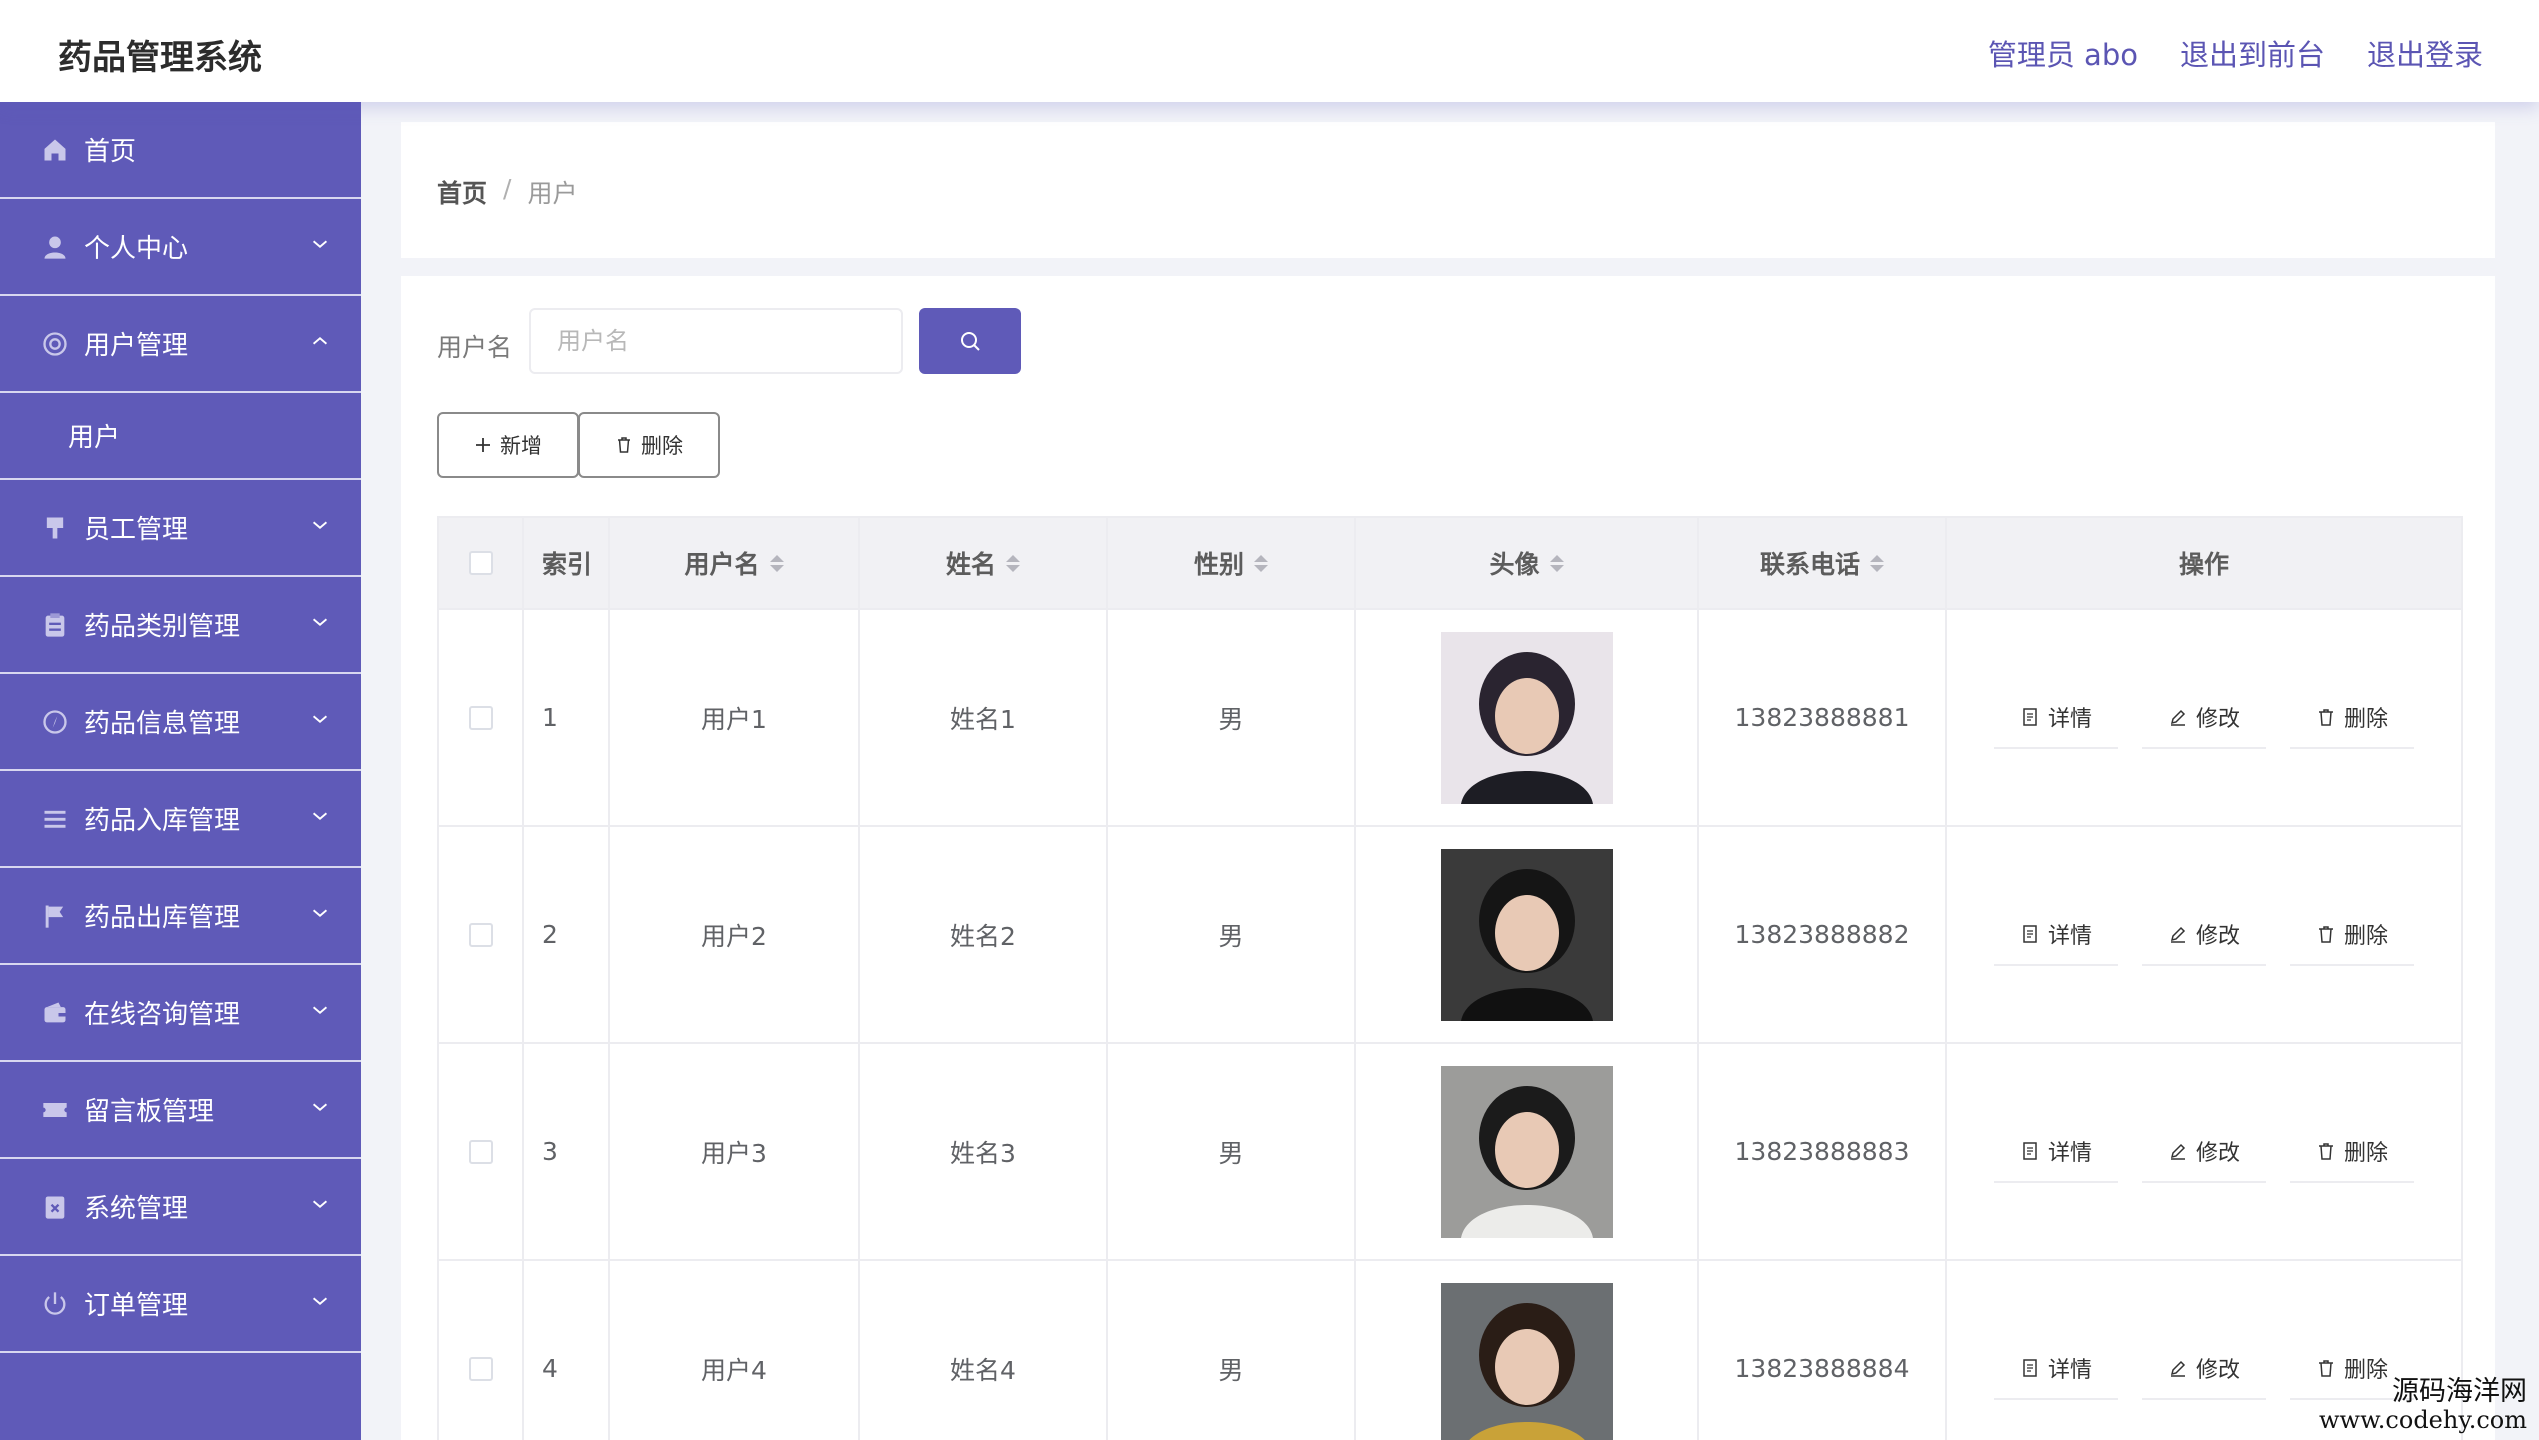 This screenshot has height=1440, width=2539. Describe the element at coordinates (180, 436) in the screenshot. I see `sidebar-subitem-users: 用户` at that location.